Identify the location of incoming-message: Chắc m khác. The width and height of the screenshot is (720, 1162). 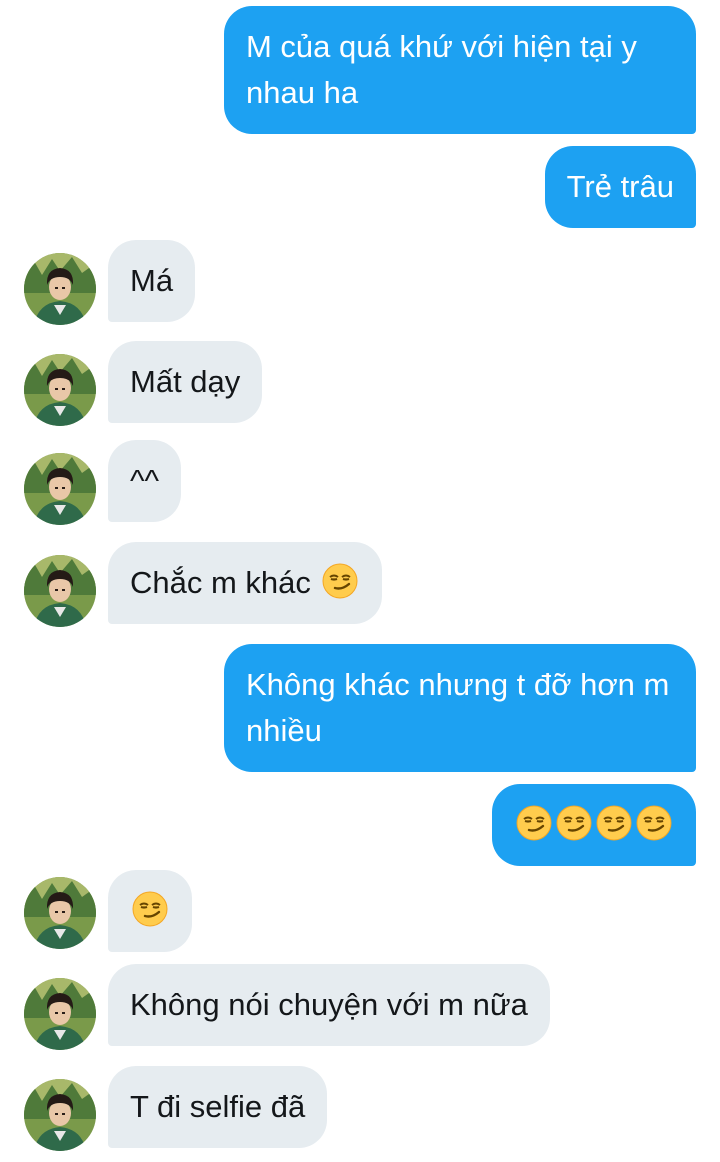
(245, 583).